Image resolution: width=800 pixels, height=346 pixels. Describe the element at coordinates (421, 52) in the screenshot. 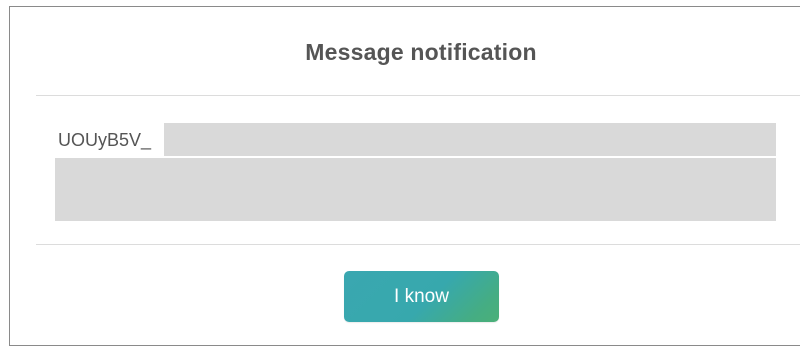

I see `dialog-title: Message notification` at that location.